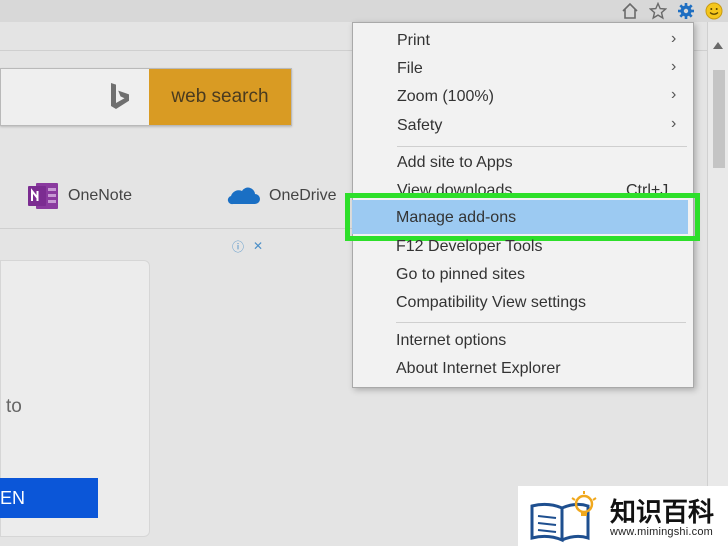  Describe the element at coordinates (536, 69) in the screenshot. I see `menu-item-file: File ›` at that location.